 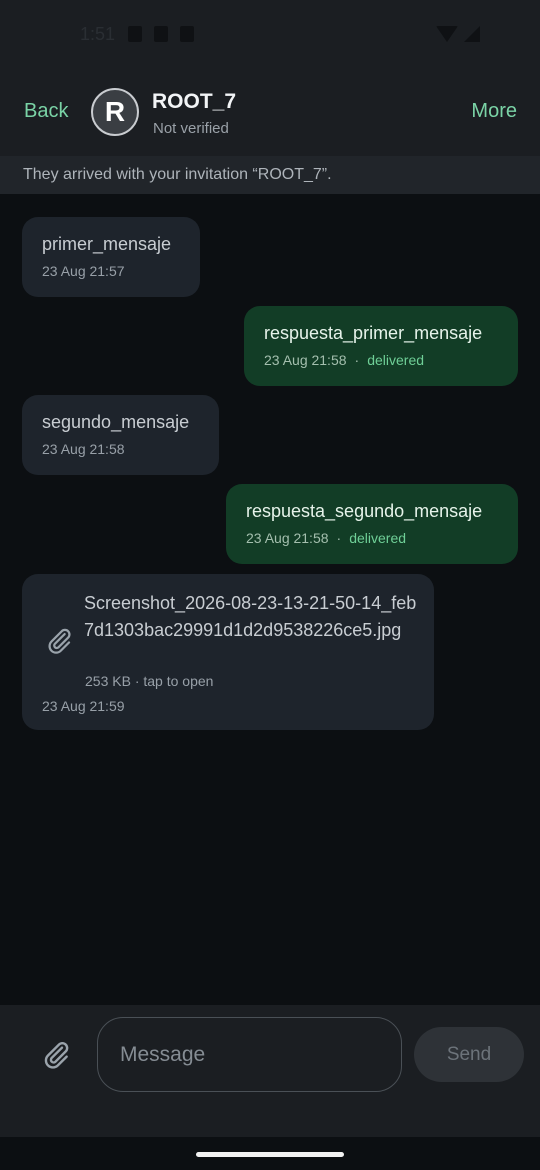 What do you see at coordinates (135, 34) in the screenshot?
I see `lock-icon` at bounding box center [135, 34].